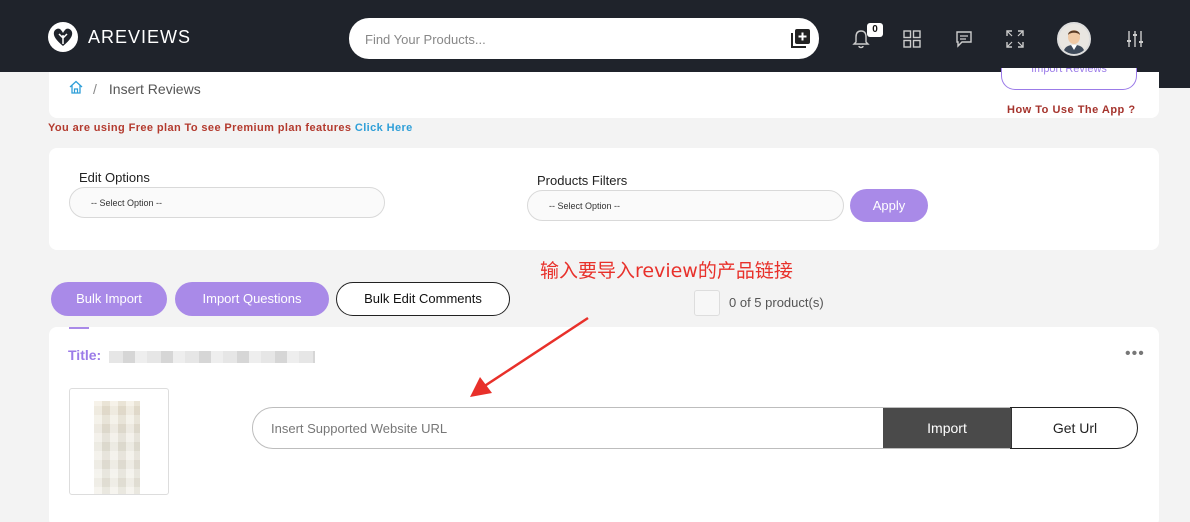  I want to click on products-filters-label: Products Filters, so click(582, 180).